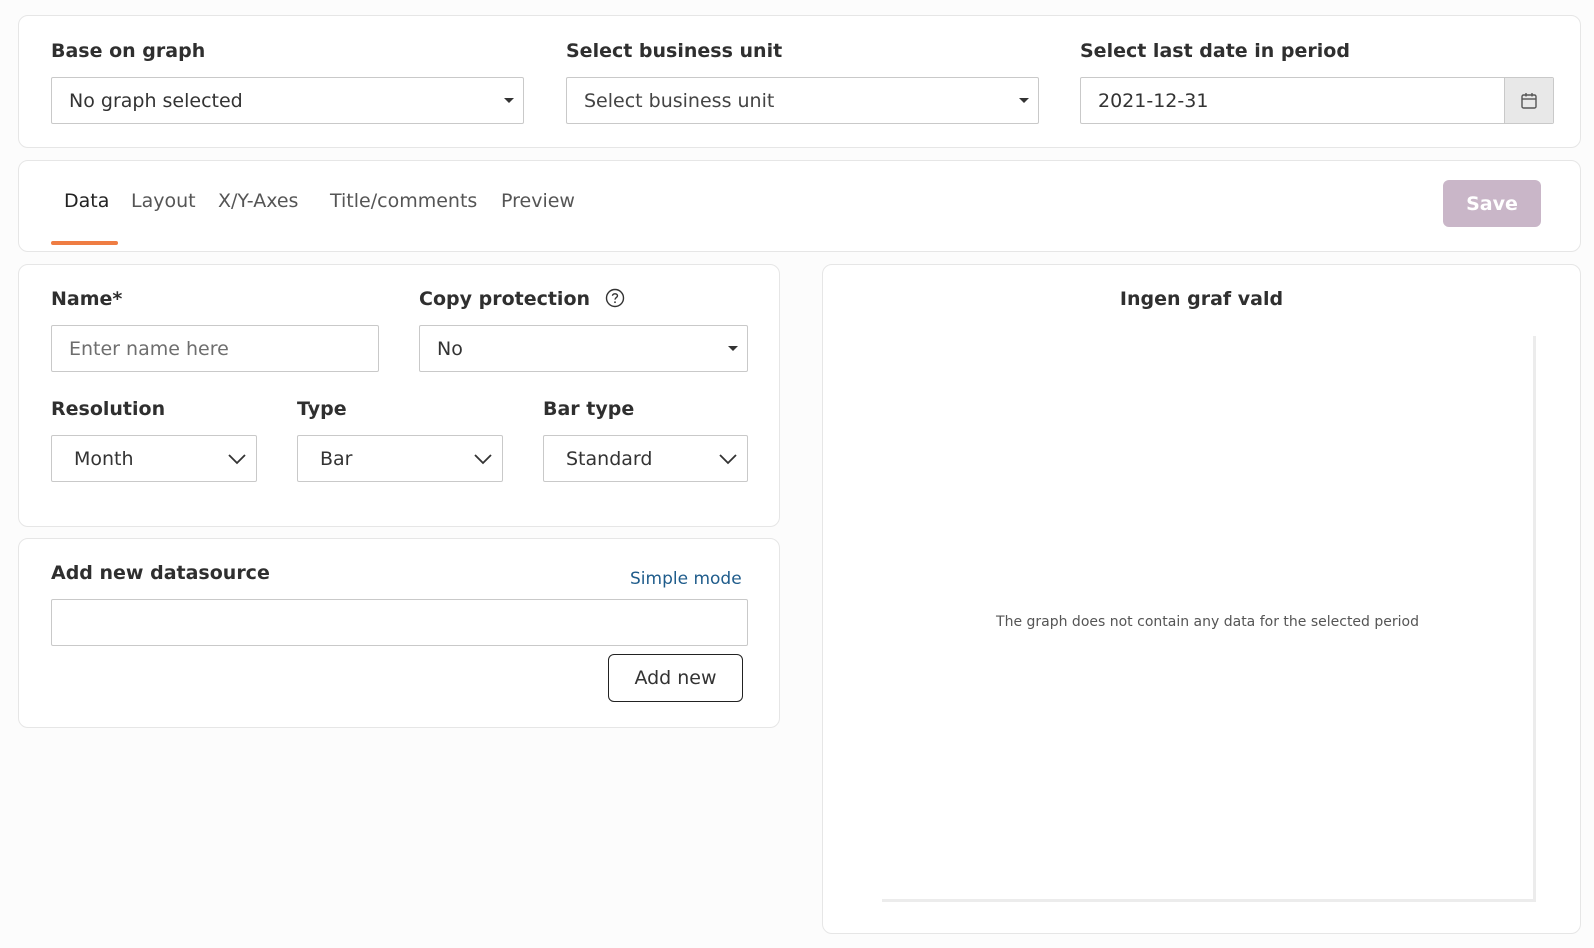  I want to click on resolution-label: Resolution, so click(108, 409).